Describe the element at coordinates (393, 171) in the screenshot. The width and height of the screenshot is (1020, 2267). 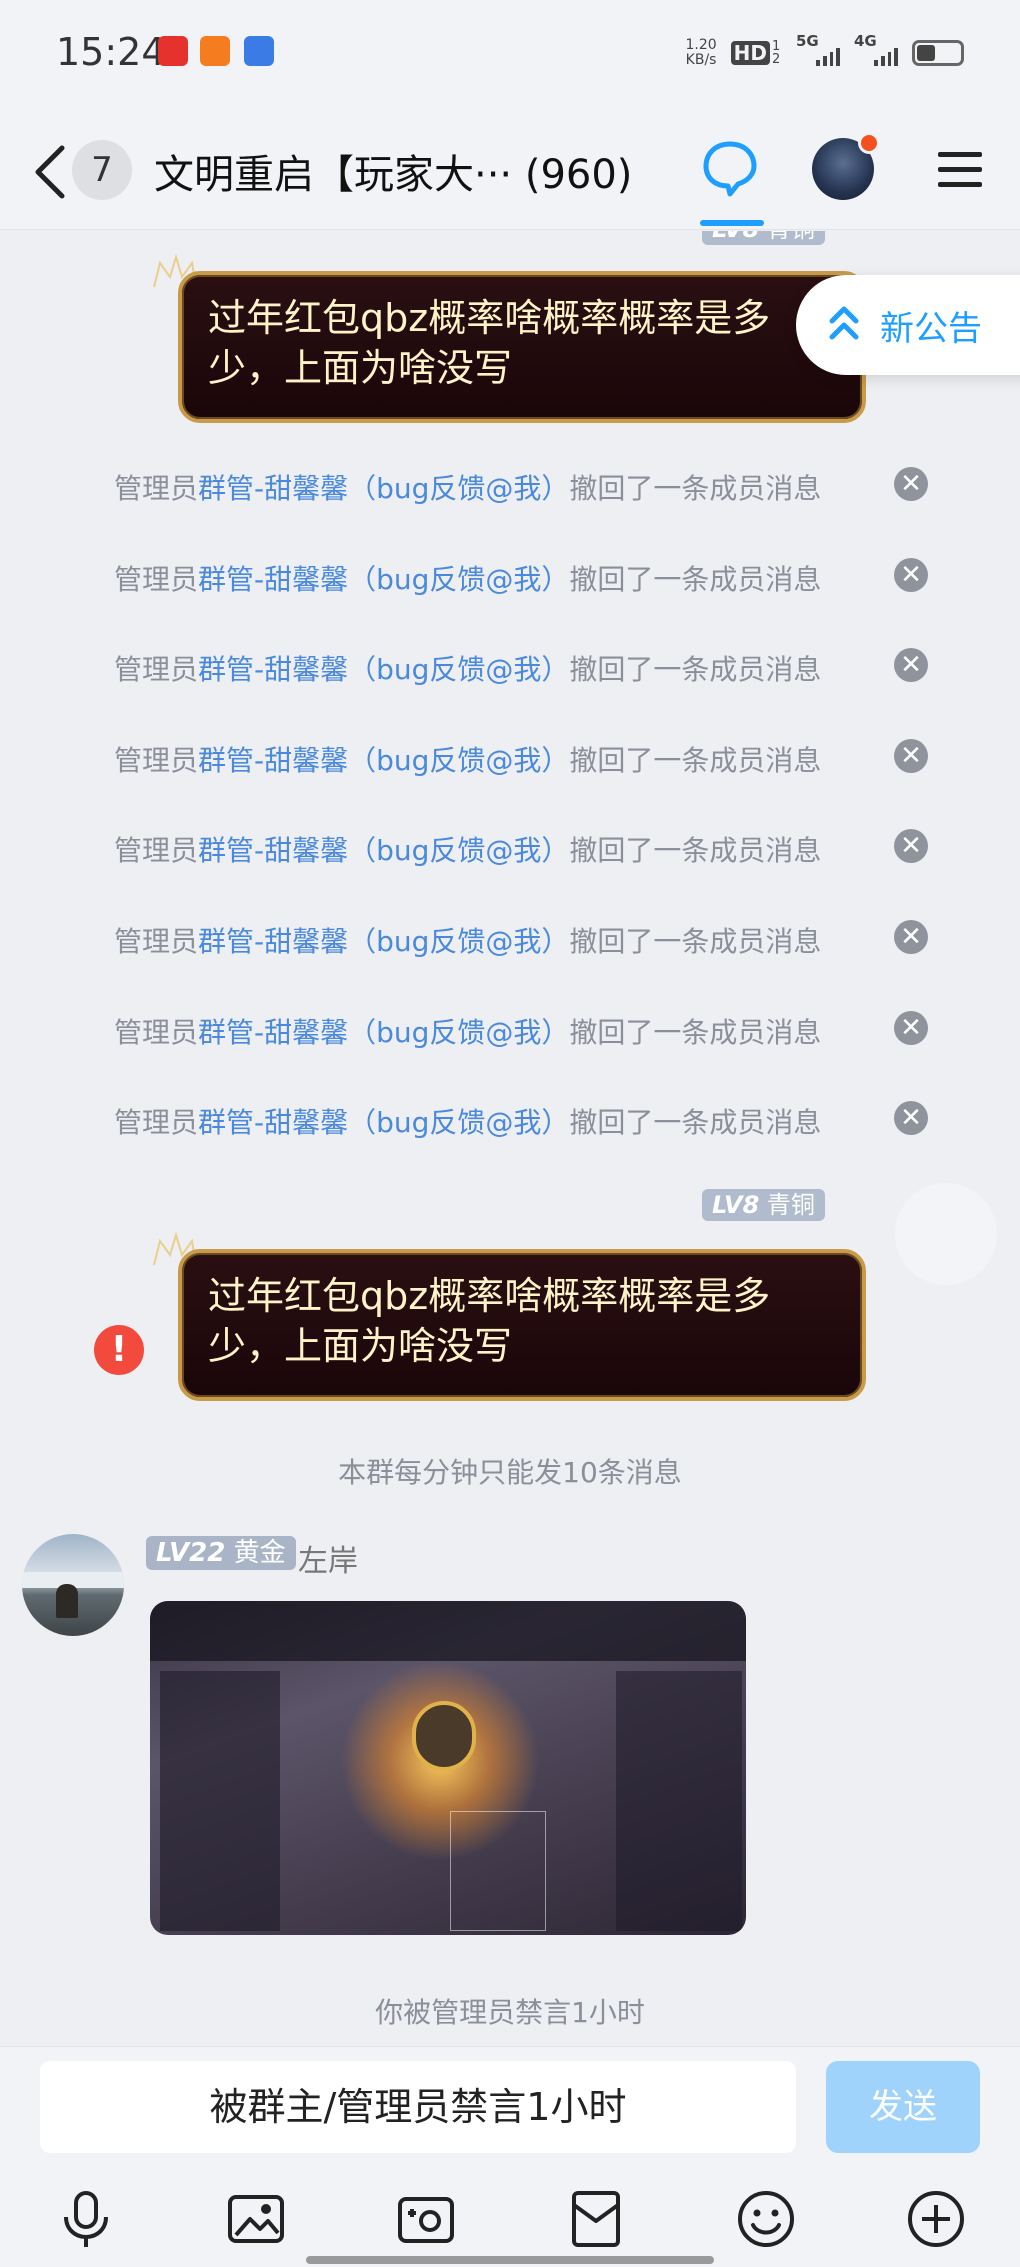
I see `group-title: 文明重启【玩家大··· (960)` at that location.